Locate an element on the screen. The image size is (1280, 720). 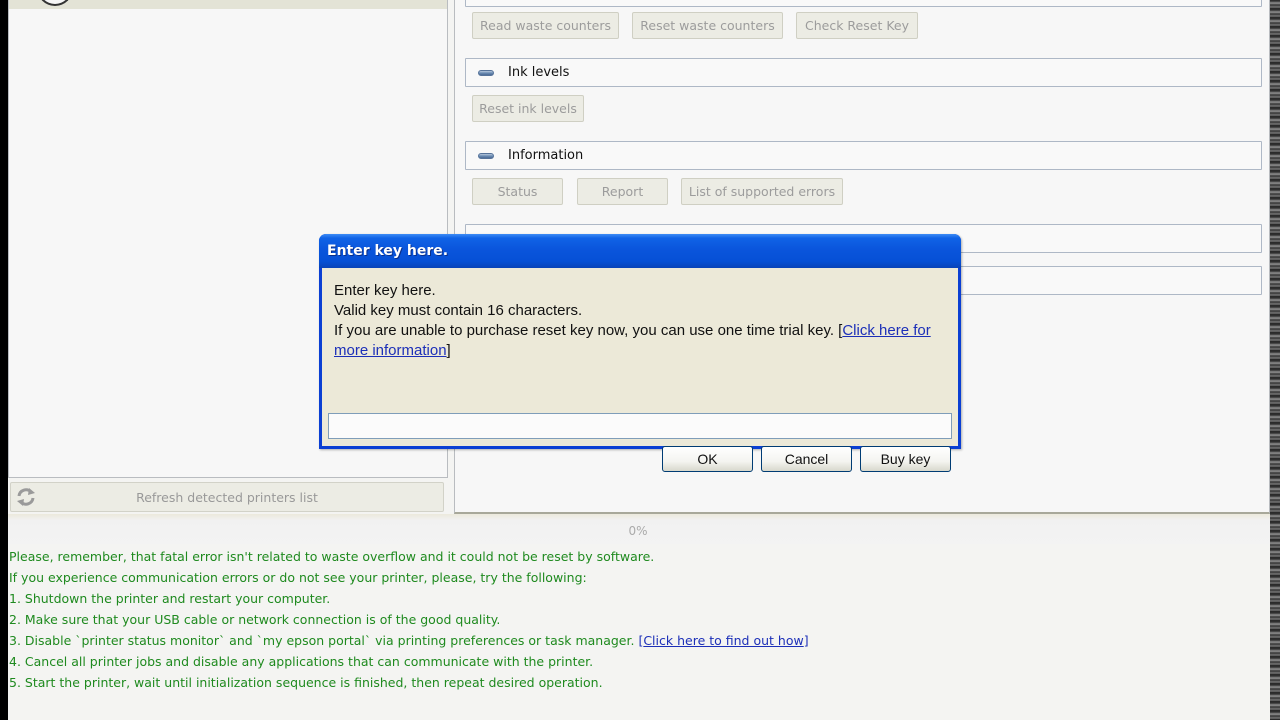
screen-edge-left is located at coordinates (4, 360).